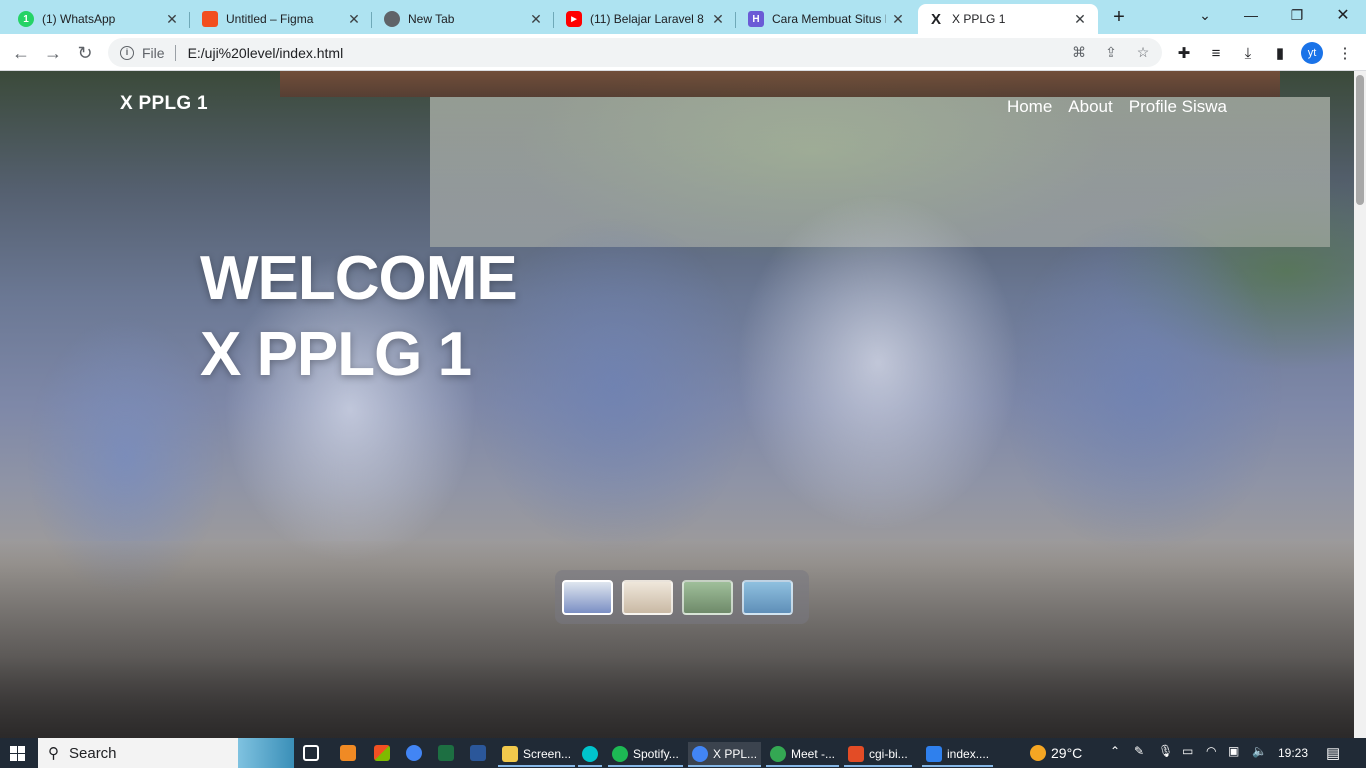 The image size is (1366, 768). Describe the element at coordinates (53, 753) in the screenshot. I see `search-icon: ⚲` at that location.